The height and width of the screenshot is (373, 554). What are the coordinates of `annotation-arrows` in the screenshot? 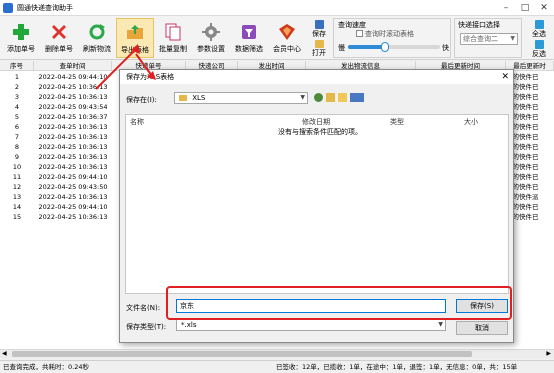 It's located at (125, 67).